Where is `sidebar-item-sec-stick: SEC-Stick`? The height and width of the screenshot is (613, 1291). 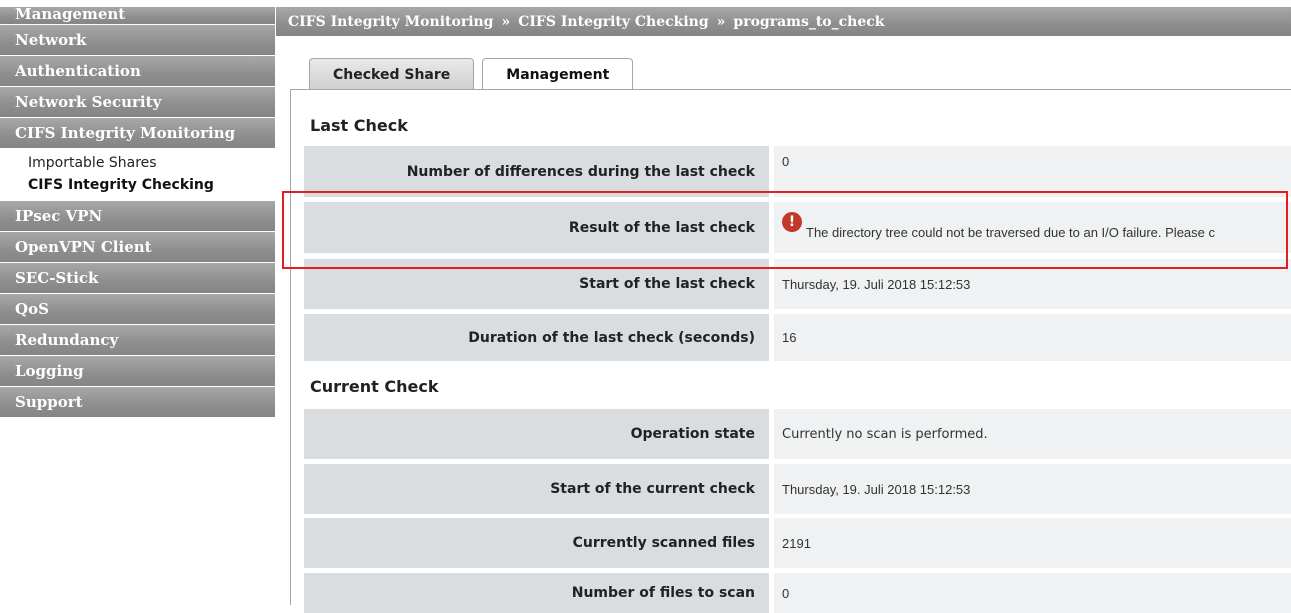 sidebar-item-sec-stick: SEC-Stick is located at coordinates (137, 278).